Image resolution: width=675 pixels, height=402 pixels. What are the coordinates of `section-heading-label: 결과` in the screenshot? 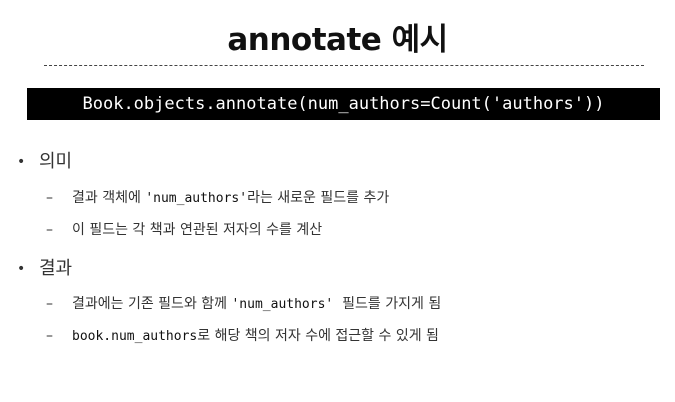 It's located at (56, 268).